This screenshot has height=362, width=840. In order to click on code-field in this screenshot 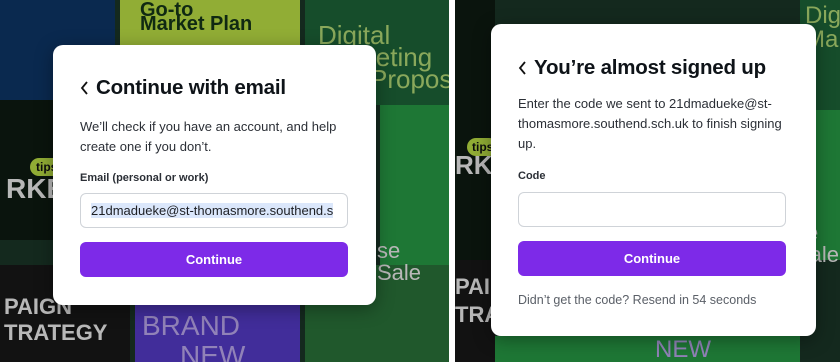, I will do `click(652, 209)`.